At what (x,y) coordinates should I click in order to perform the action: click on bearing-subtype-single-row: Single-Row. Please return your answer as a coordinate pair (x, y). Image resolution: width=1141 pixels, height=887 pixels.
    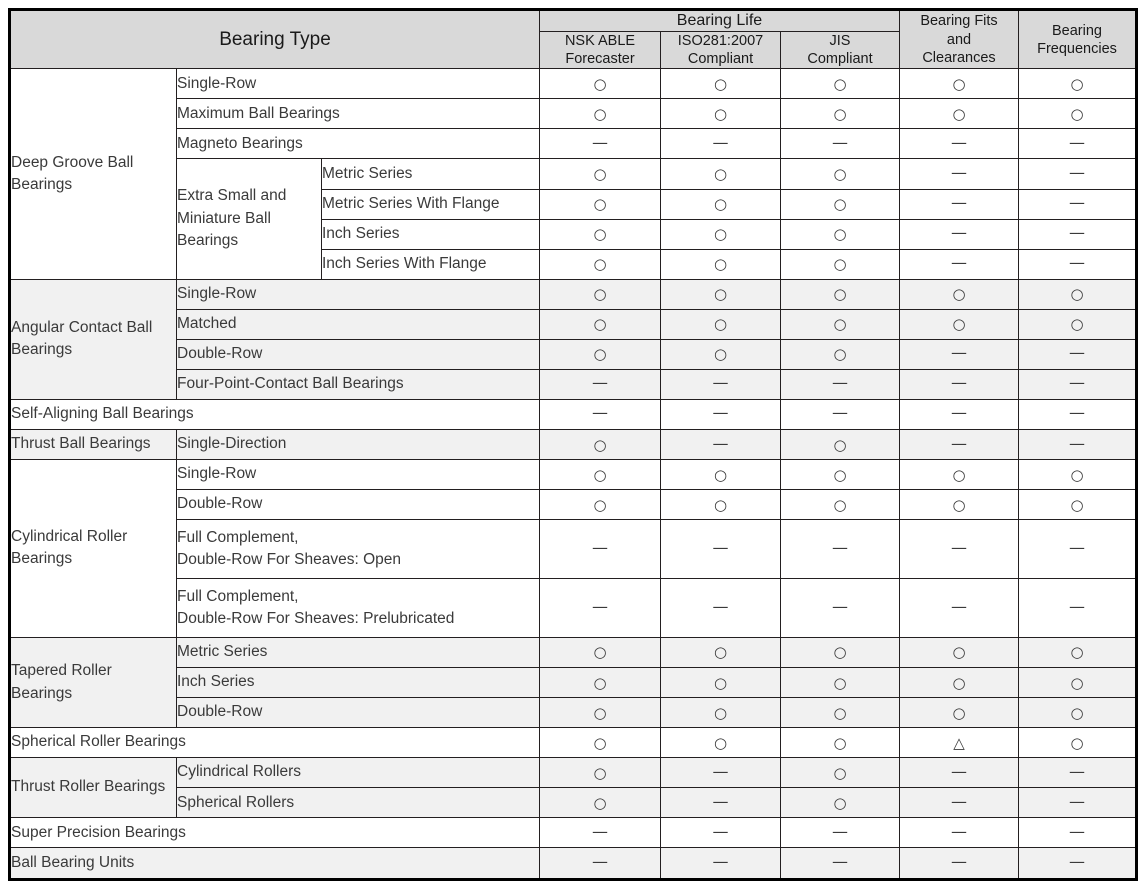
    Looking at the image, I should click on (358, 84).